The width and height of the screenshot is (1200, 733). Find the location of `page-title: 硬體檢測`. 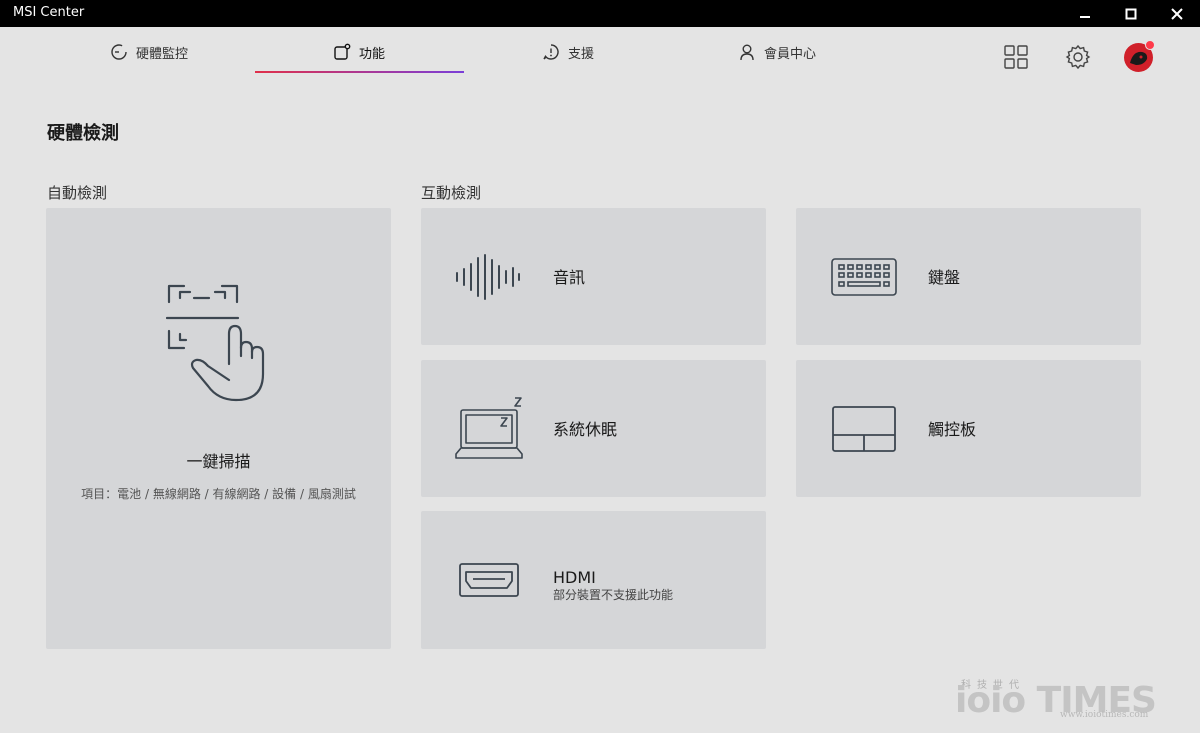

page-title: 硬體檢測 is located at coordinates (83, 133).